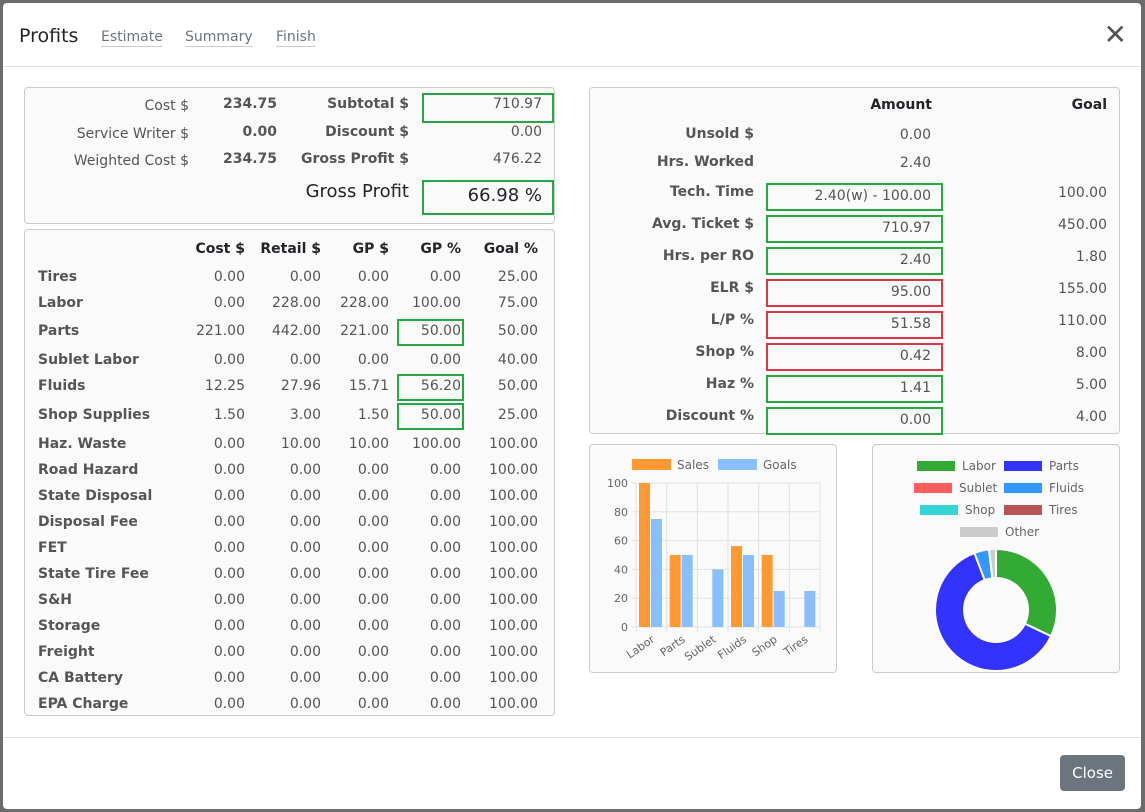  I want to click on metric-label: Haz %, so click(729, 384).